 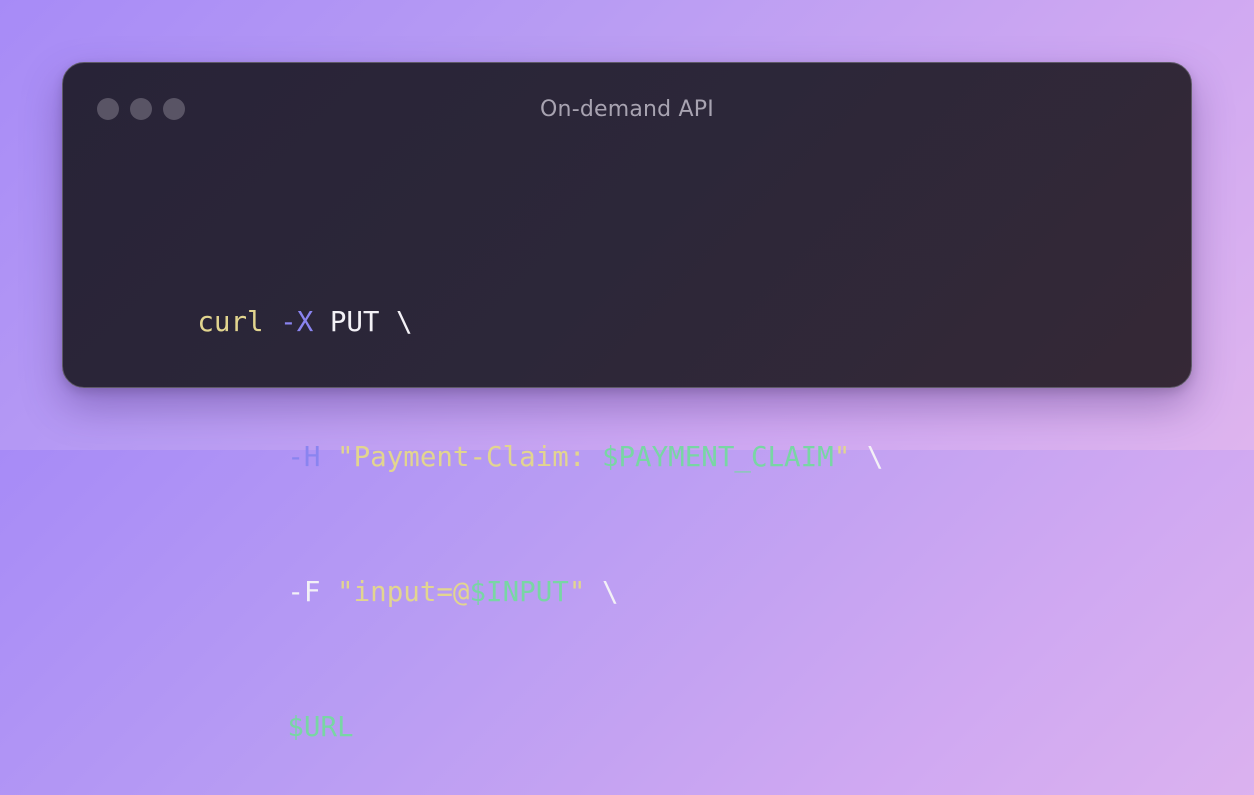 What do you see at coordinates (297, 322) in the screenshot?
I see `code-token-flag: -X` at bounding box center [297, 322].